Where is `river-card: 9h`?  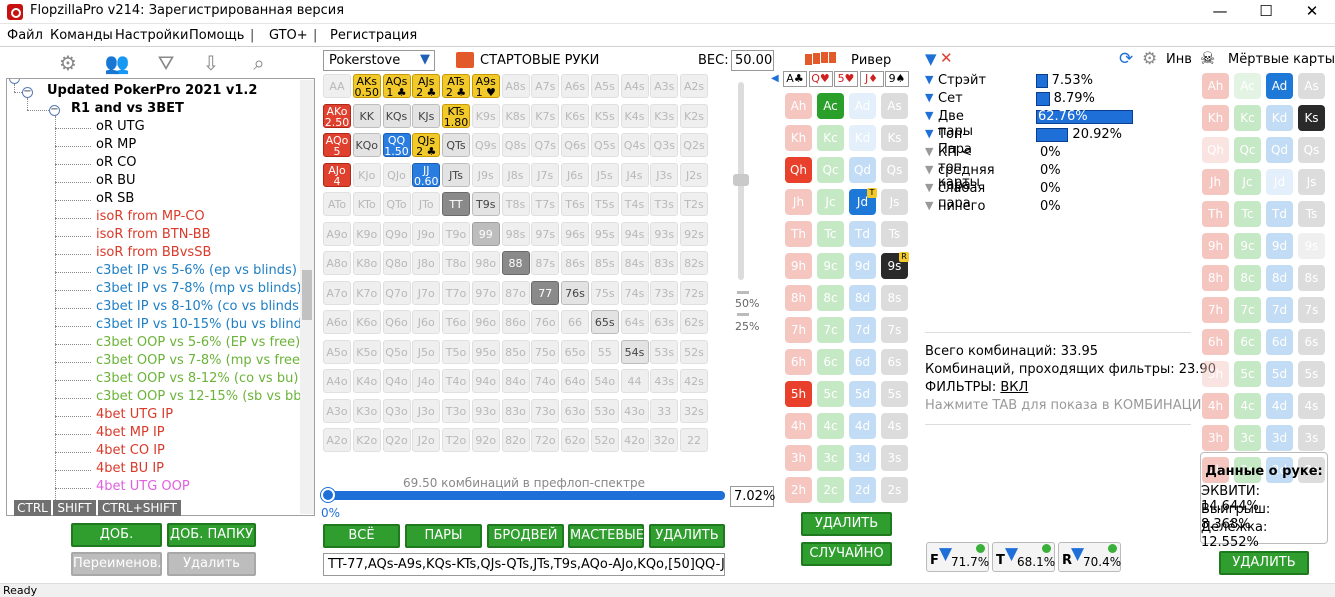
river-card: 9h is located at coordinates (798, 266).